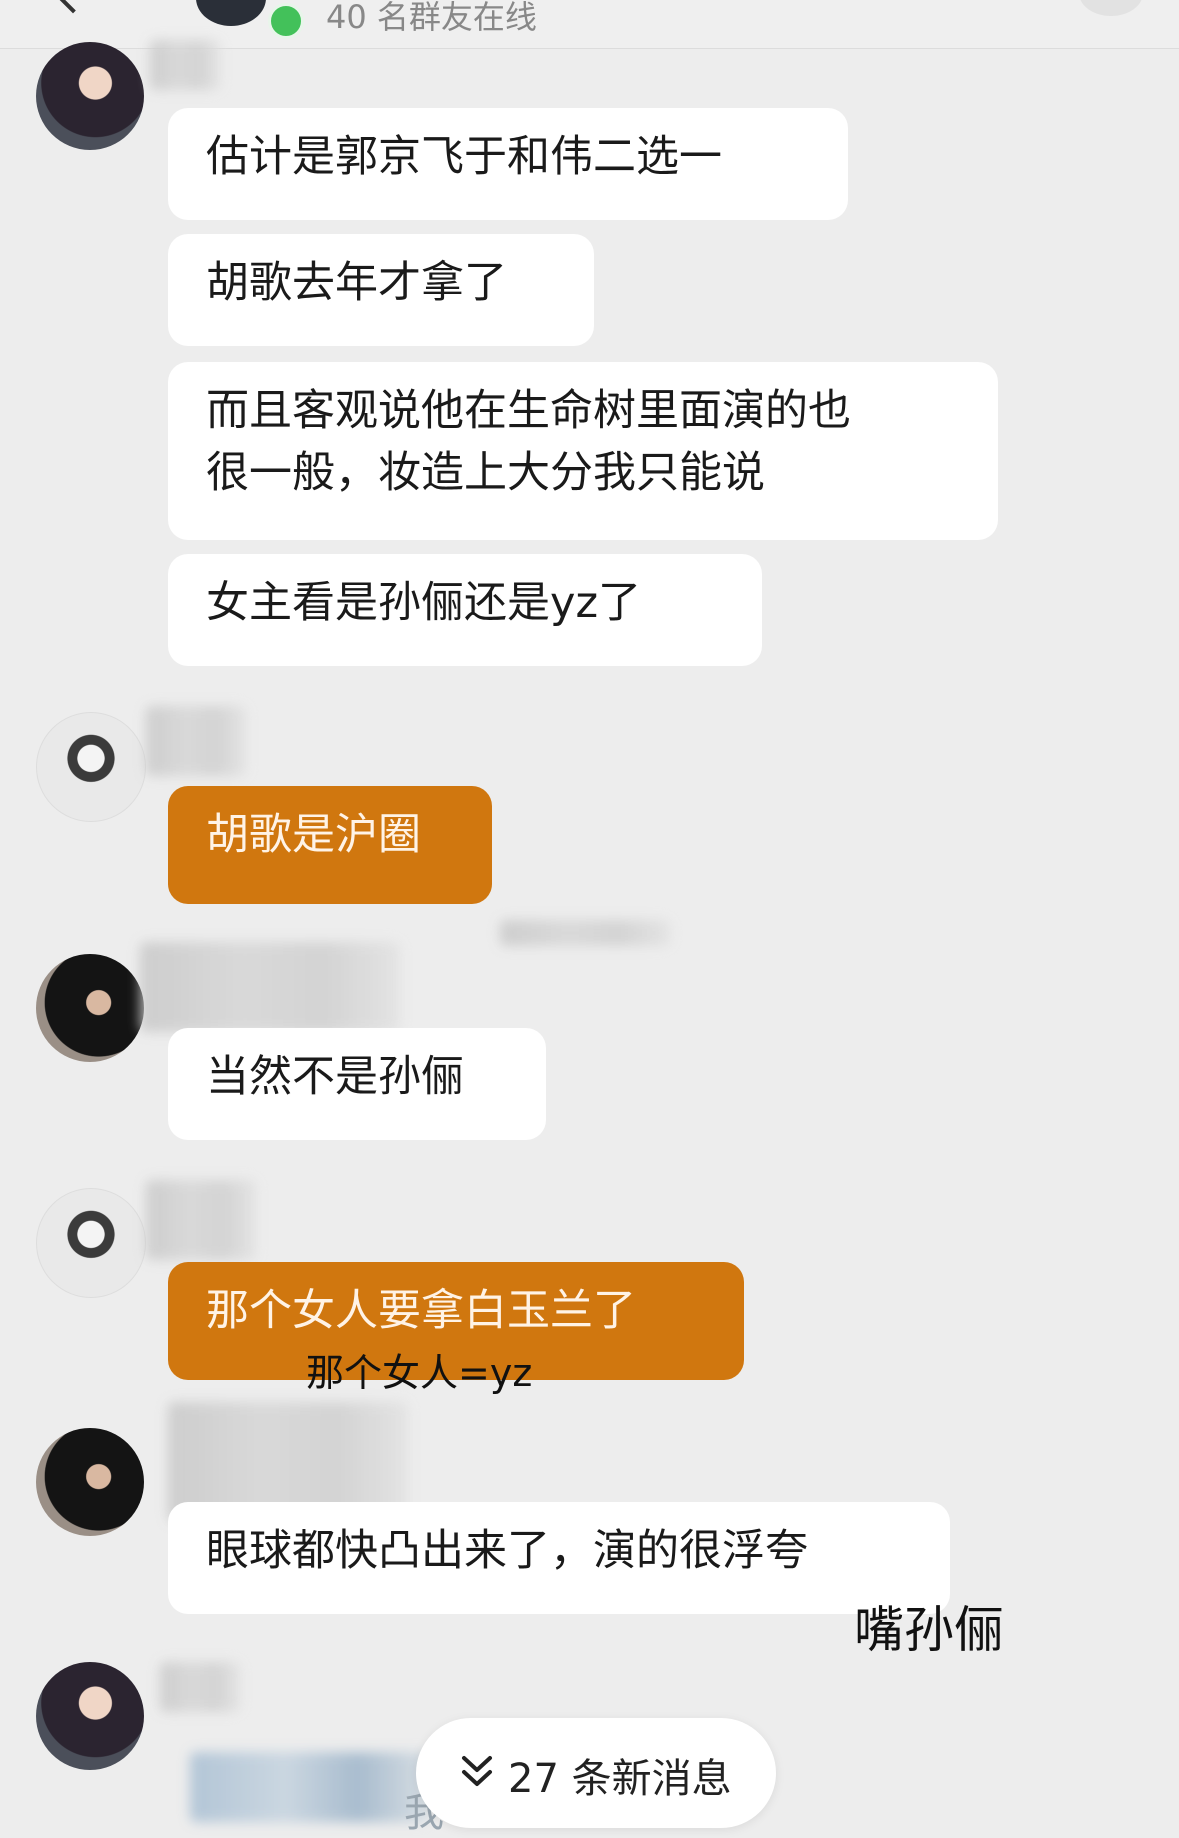 Image resolution: width=1179 pixels, height=1838 pixels. I want to click on new-messages-label: 27 条新消息, so click(620, 1779).